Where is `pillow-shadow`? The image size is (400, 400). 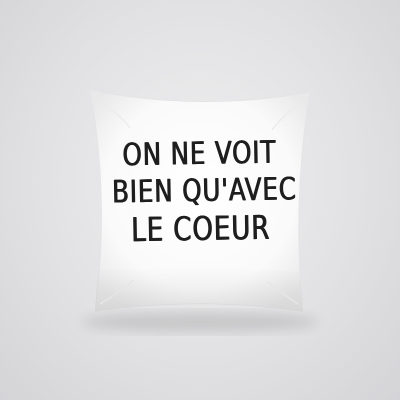
pillow-shadow is located at coordinates (200, 322).